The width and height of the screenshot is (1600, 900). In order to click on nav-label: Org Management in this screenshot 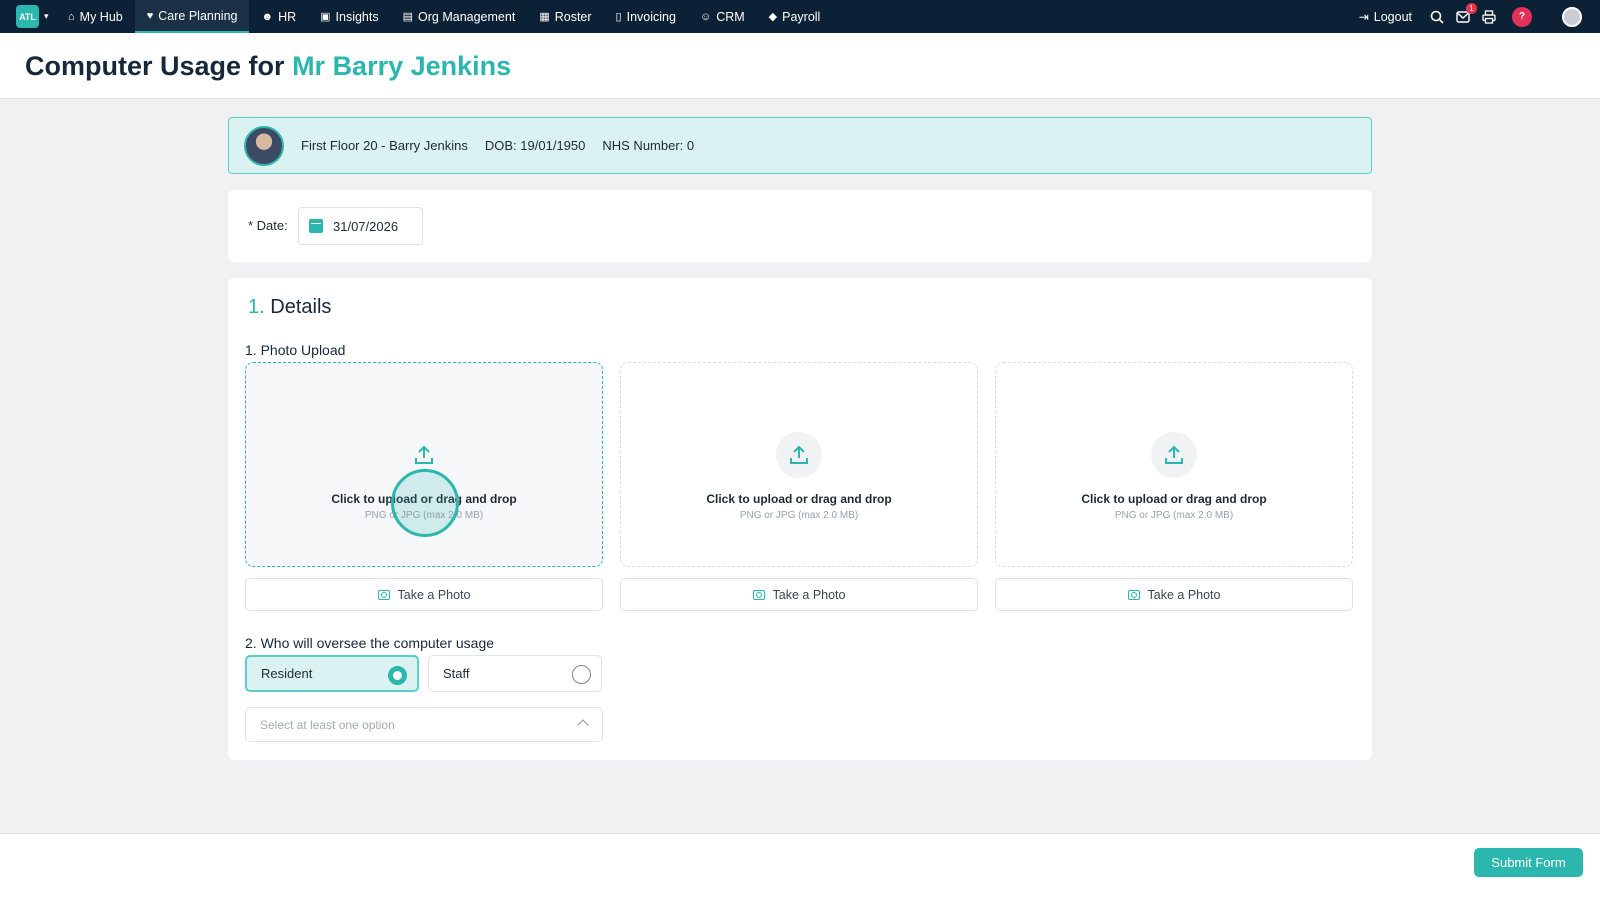, I will do `click(467, 16)`.